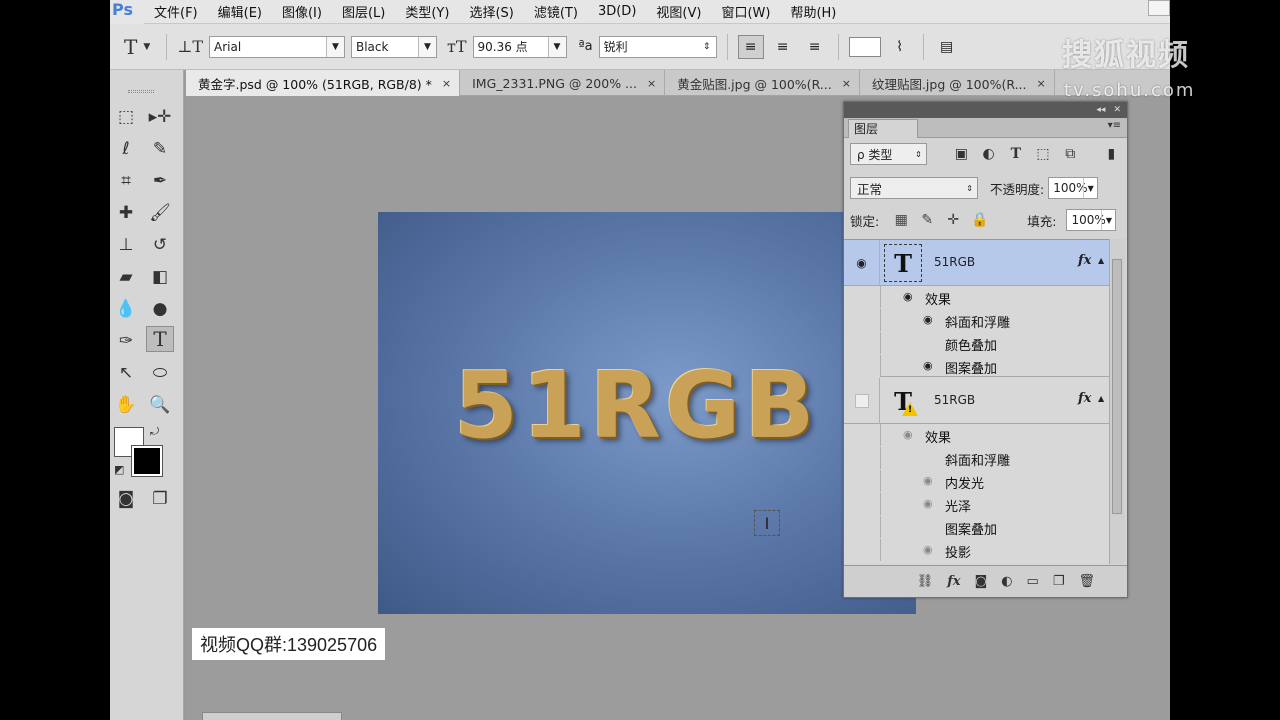 The width and height of the screenshot is (1280, 720). What do you see at coordinates (1114, 125) in the screenshot?
I see `panel-menu-icon: ▾≡` at bounding box center [1114, 125].